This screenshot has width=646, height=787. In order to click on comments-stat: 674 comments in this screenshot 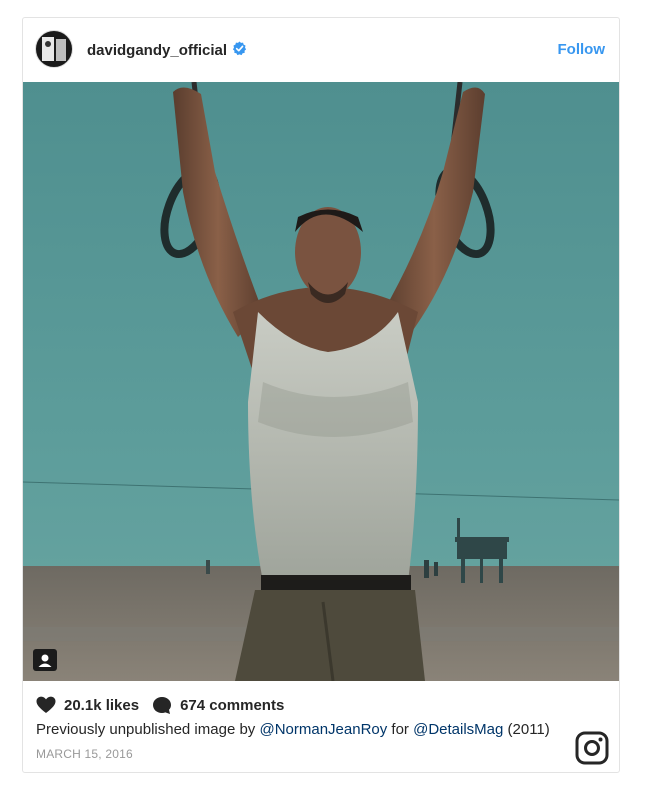, I will do `click(218, 705)`.